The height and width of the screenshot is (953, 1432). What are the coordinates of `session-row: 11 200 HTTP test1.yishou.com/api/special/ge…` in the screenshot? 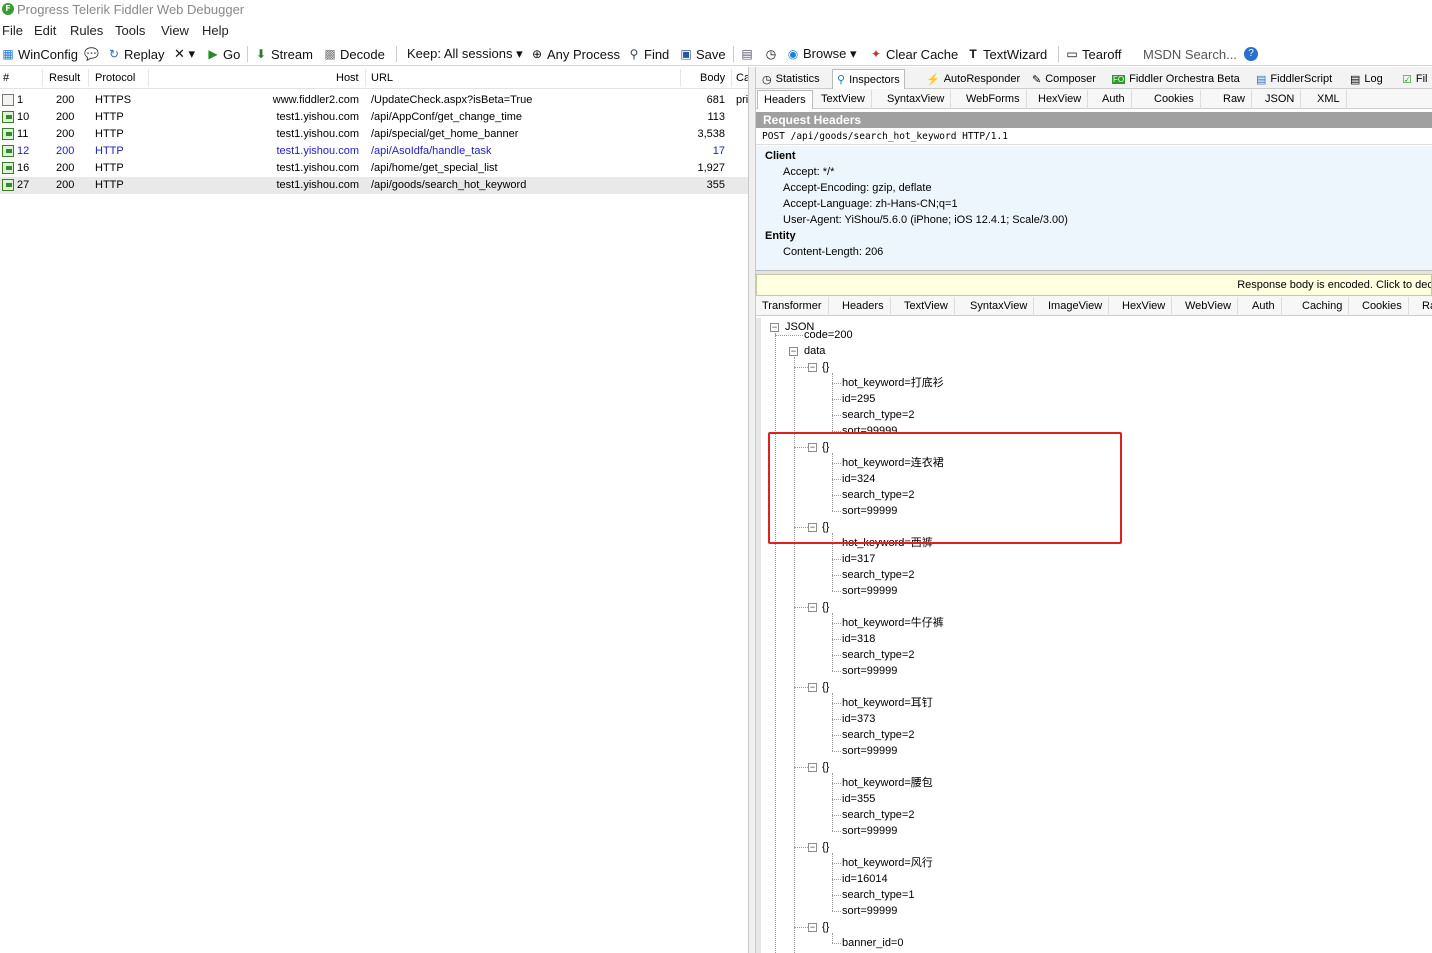 It's located at (374, 134).